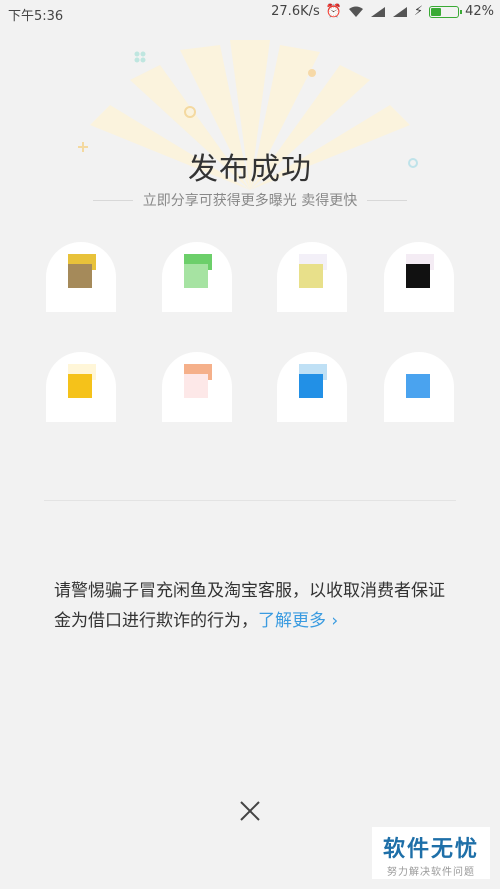  Describe the element at coordinates (355, 11) in the screenshot. I see `wifi-icon` at that location.